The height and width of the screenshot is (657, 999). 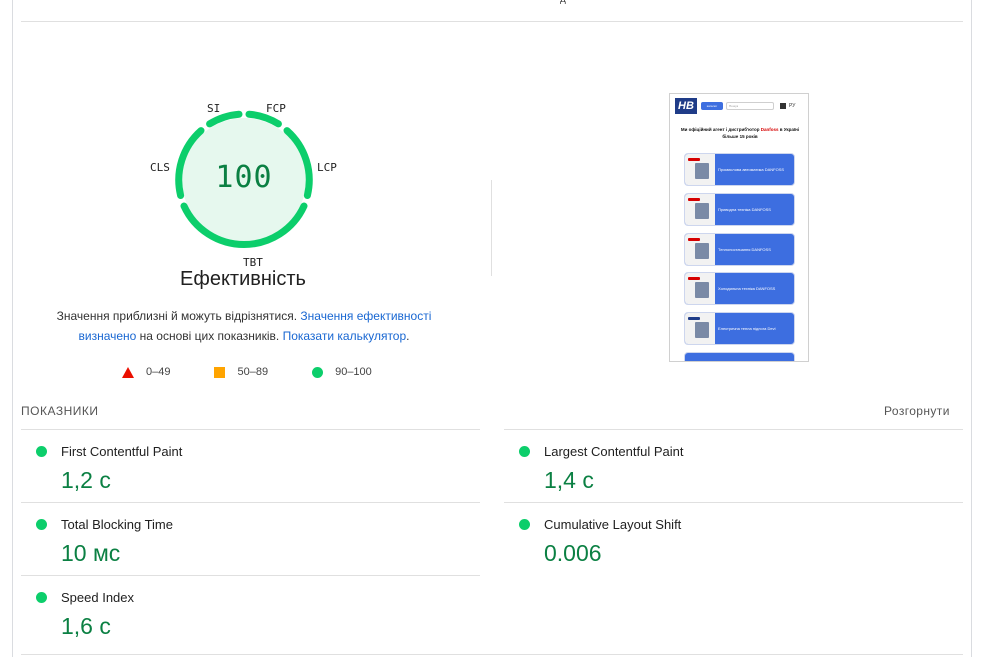 What do you see at coordinates (686, 106) in the screenshot?
I see `site-logo: HB` at bounding box center [686, 106].